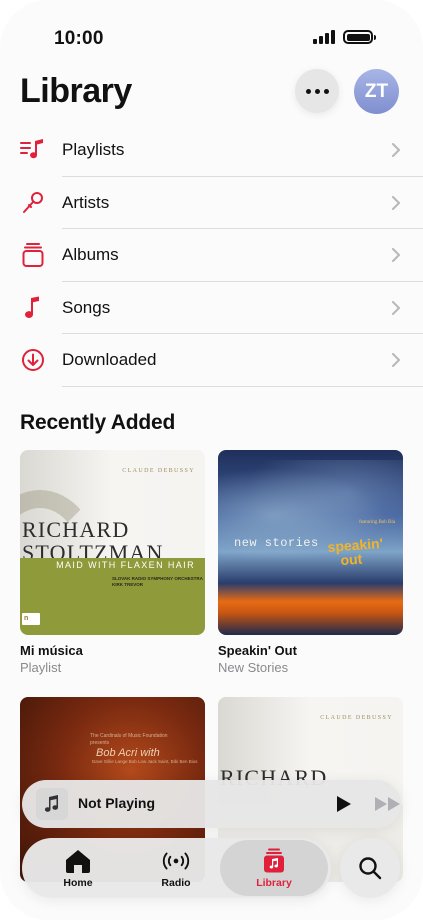 The height and width of the screenshot is (920, 423). I want to click on album-title: Speakin' Out, so click(257, 650).